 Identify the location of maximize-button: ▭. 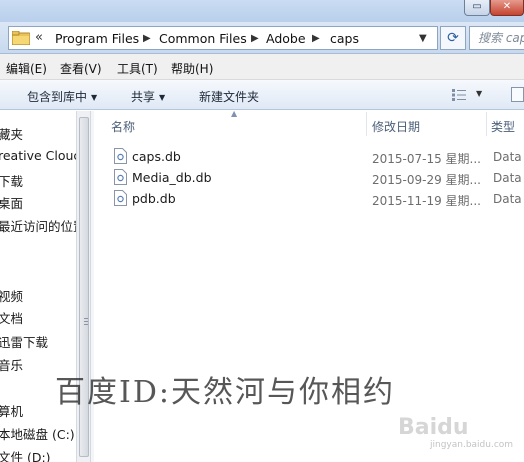
(477, 8).